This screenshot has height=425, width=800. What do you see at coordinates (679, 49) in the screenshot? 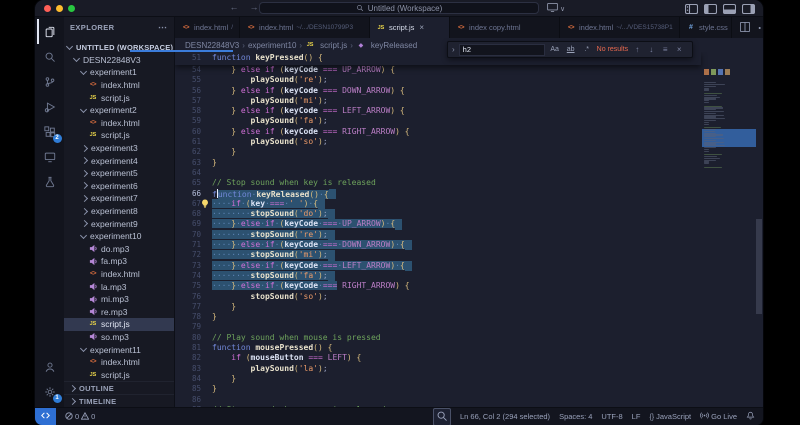
I see `close-find-button: ×` at bounding box center [679, 49].